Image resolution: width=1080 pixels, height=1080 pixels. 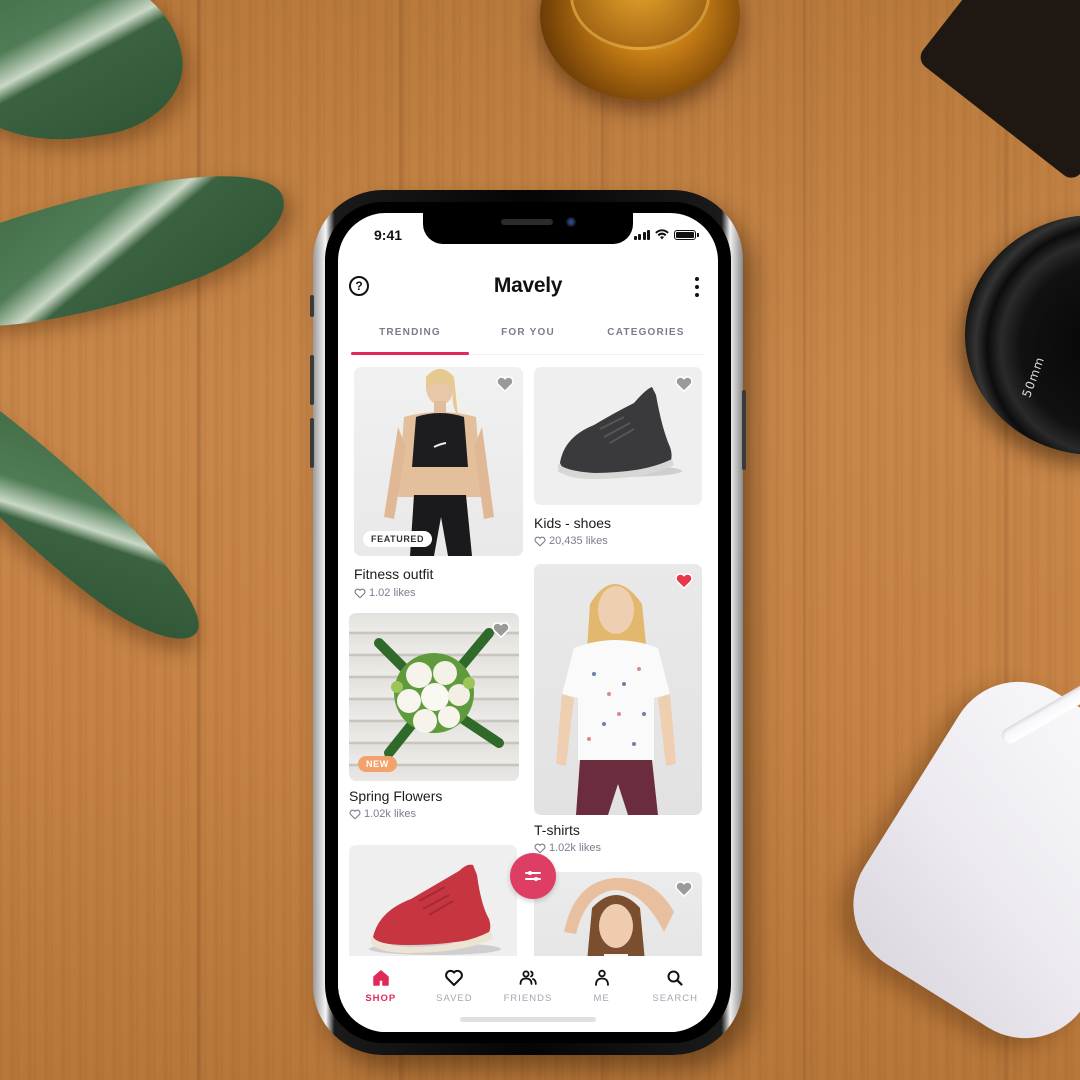 I want to click on tabbar-label: SHOP, so click(x=381, y=998).